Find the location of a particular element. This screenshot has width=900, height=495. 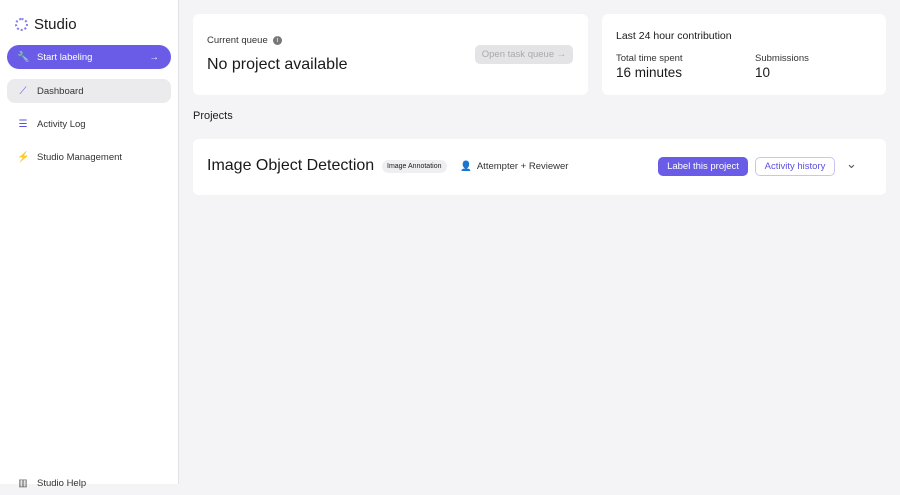

submissions-label: Submissions is located at coordinates (782, 58).